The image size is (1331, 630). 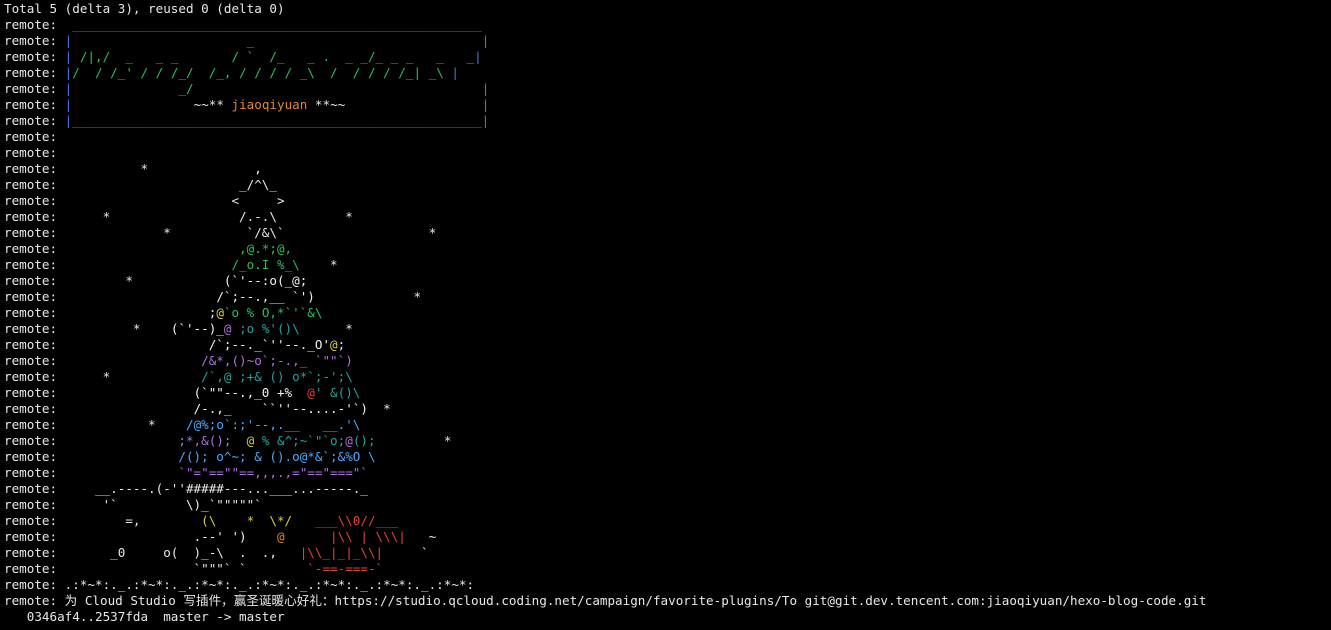 I want to click on terminal-text: `, so click(x=406, y=552).